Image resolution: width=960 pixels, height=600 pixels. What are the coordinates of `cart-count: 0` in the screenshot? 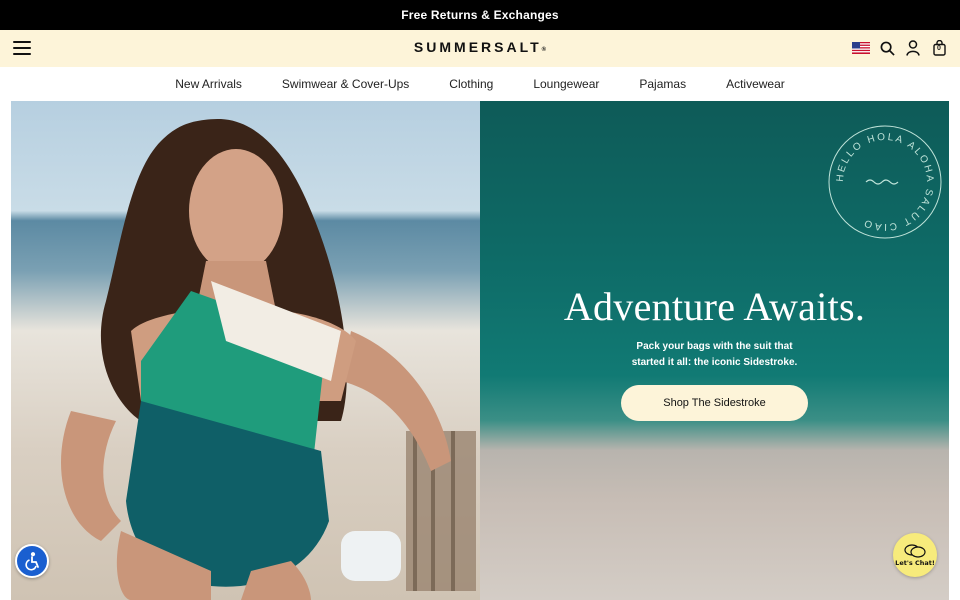 It's located at (939, 48).